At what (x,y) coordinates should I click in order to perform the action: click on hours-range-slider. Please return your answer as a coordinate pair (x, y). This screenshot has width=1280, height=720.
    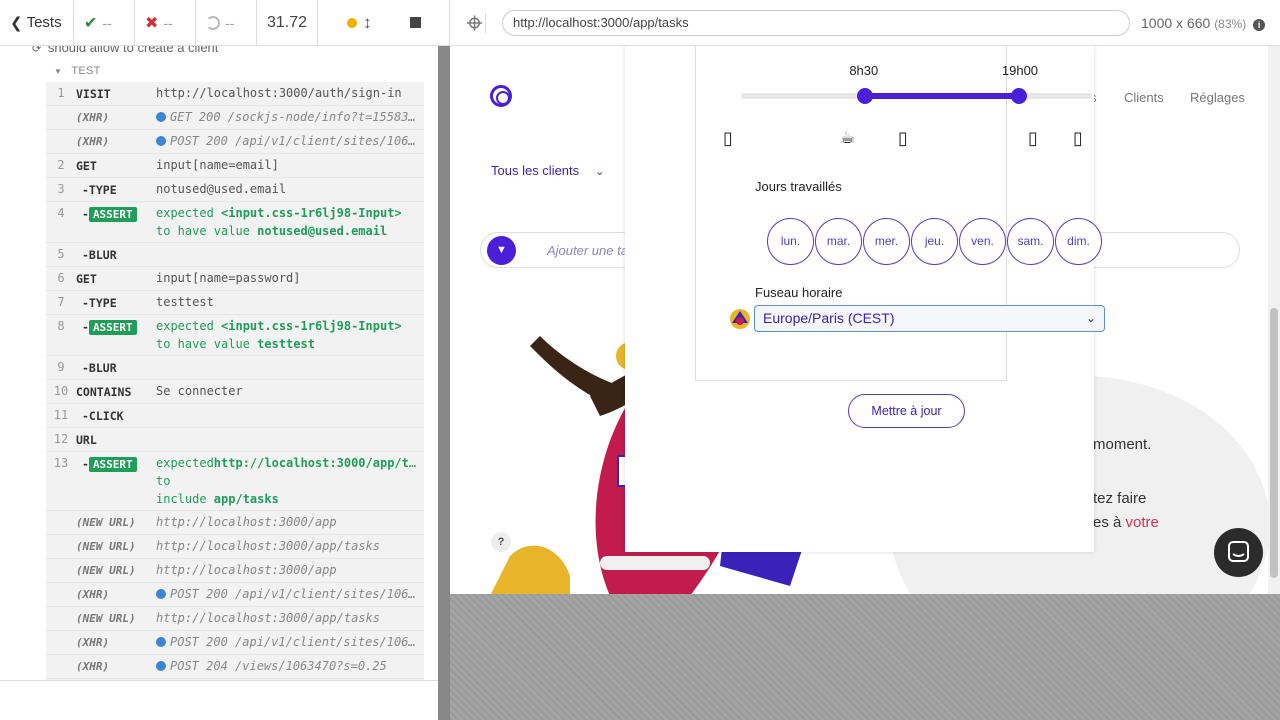
    Looking at the image, I should click on (916, 96).